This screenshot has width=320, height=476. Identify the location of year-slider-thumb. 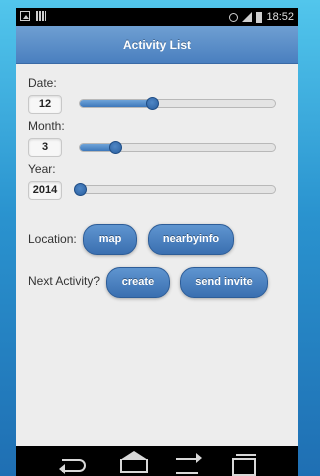
(80, 189).